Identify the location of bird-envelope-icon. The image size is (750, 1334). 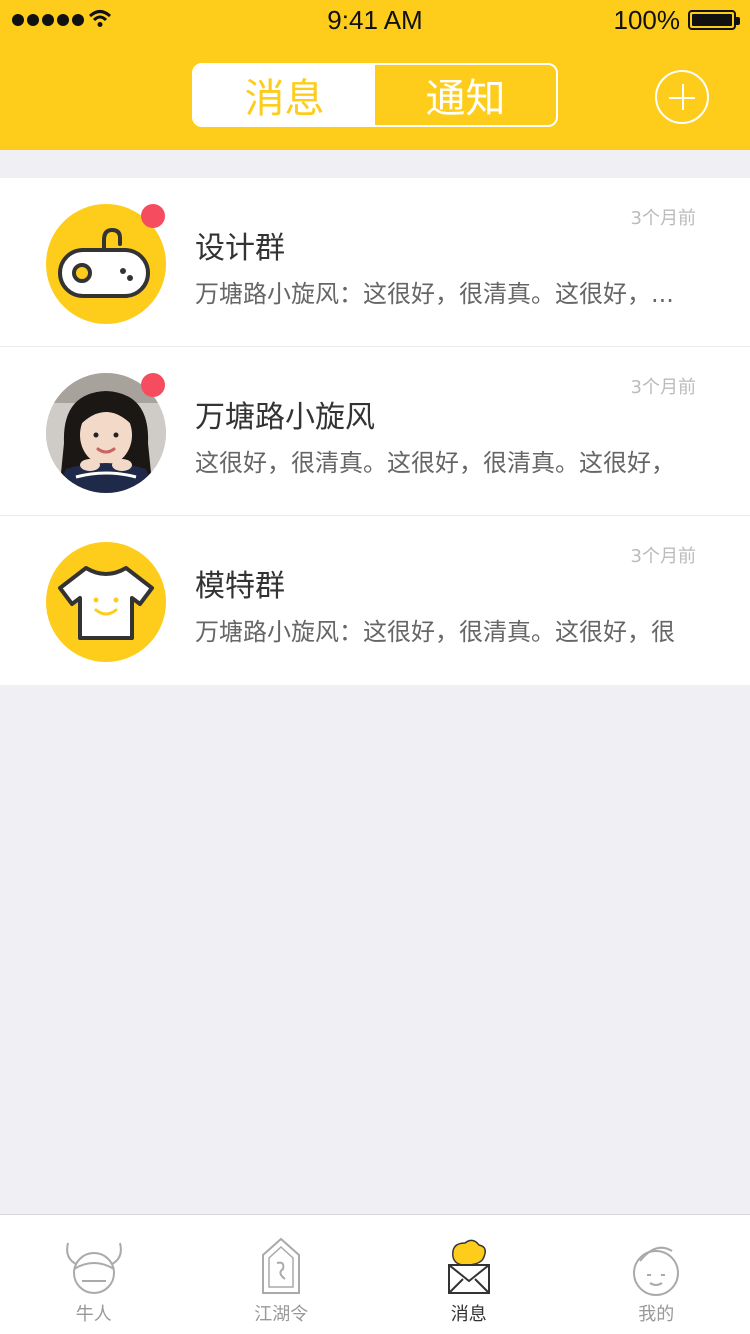
(469, 1269).